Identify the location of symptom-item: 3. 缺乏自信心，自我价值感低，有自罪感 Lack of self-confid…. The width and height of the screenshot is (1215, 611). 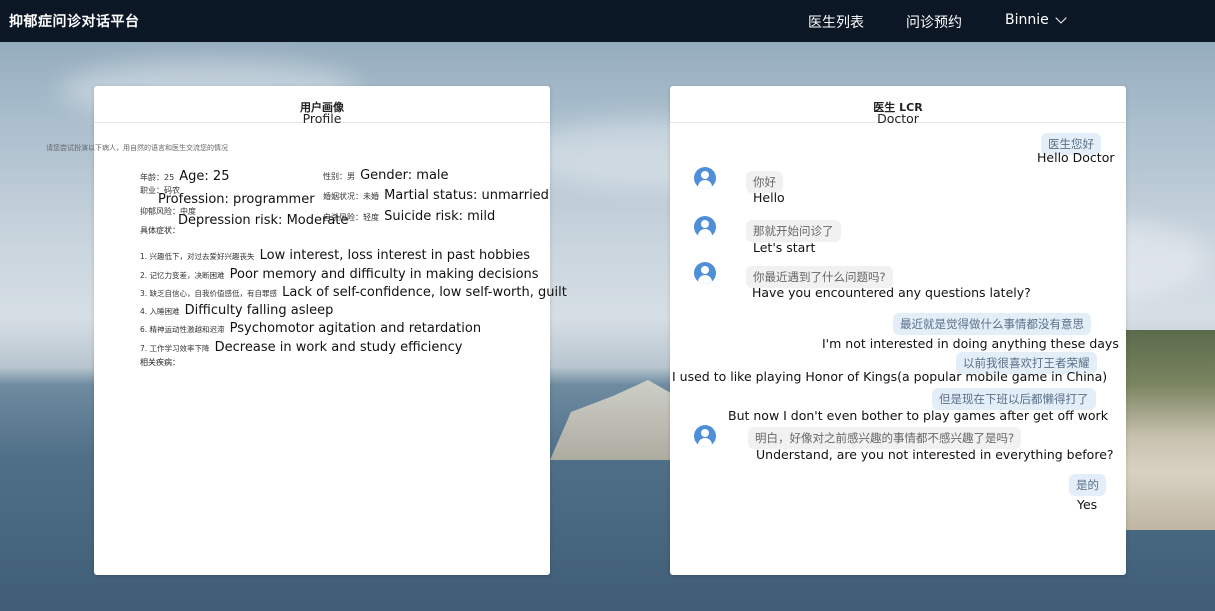
(353, 290).